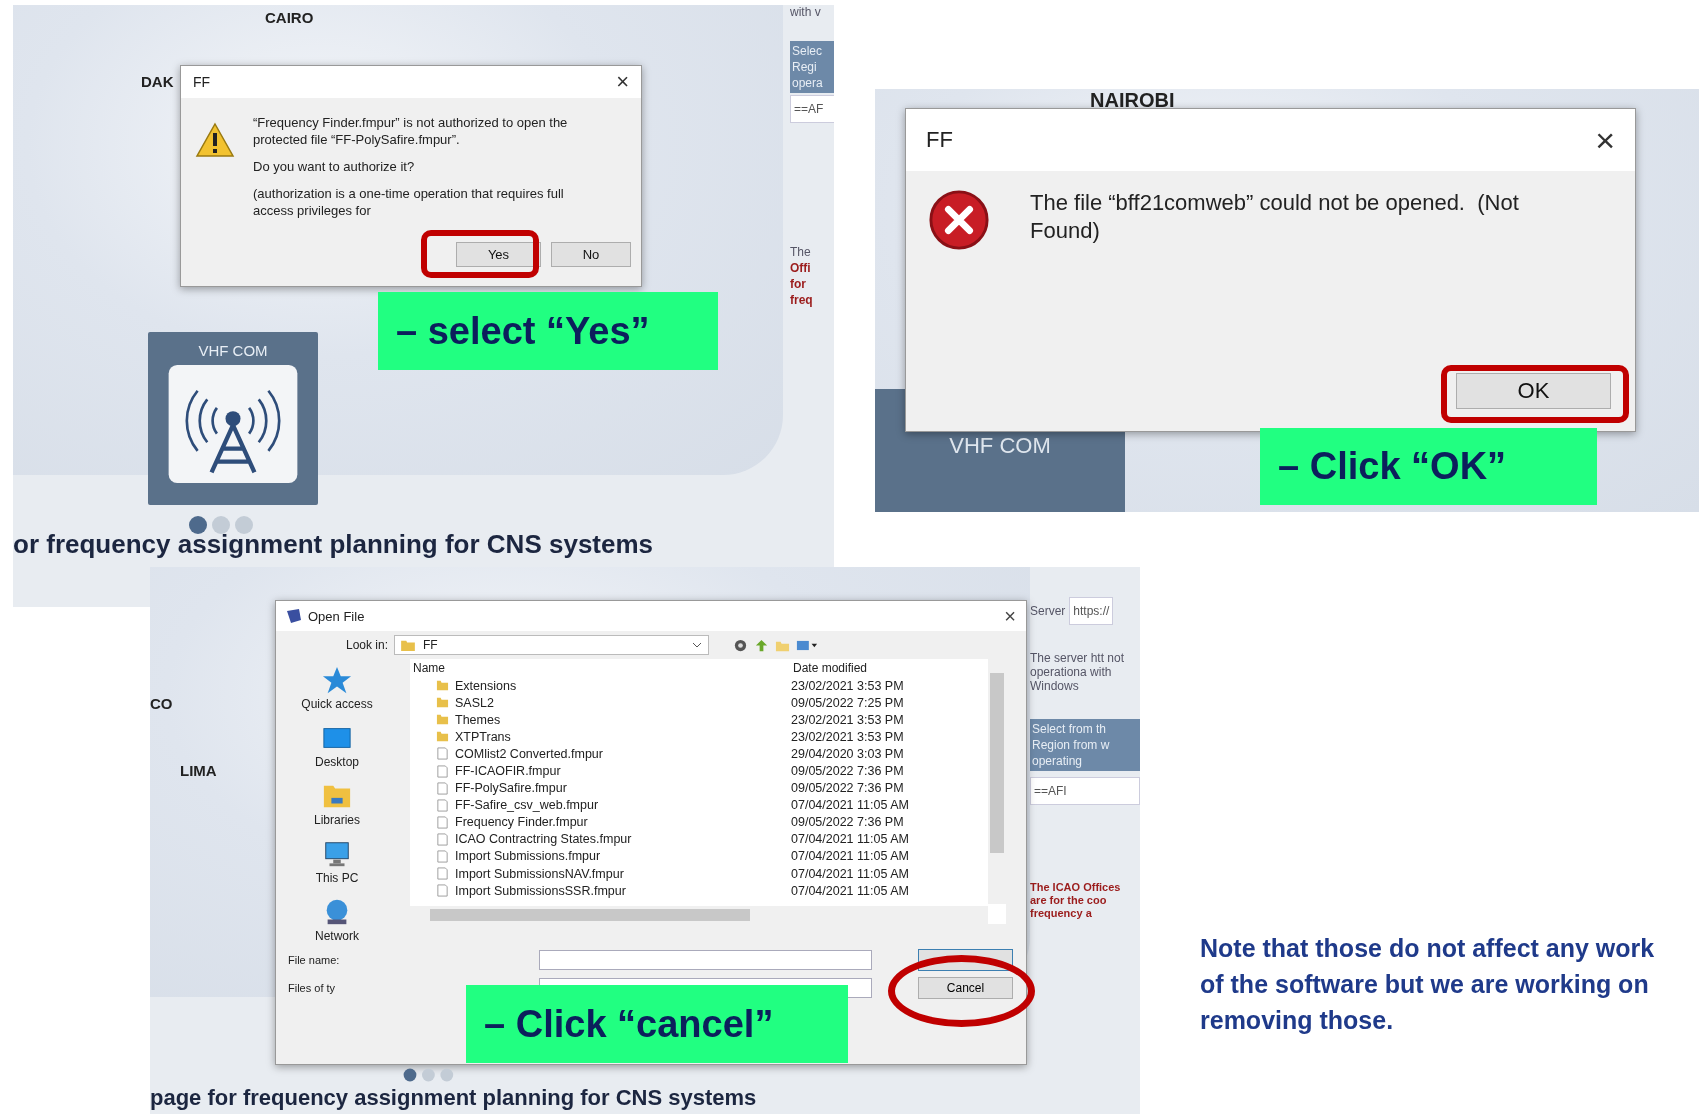  I want to click on side-text: The, so click(801, 252).